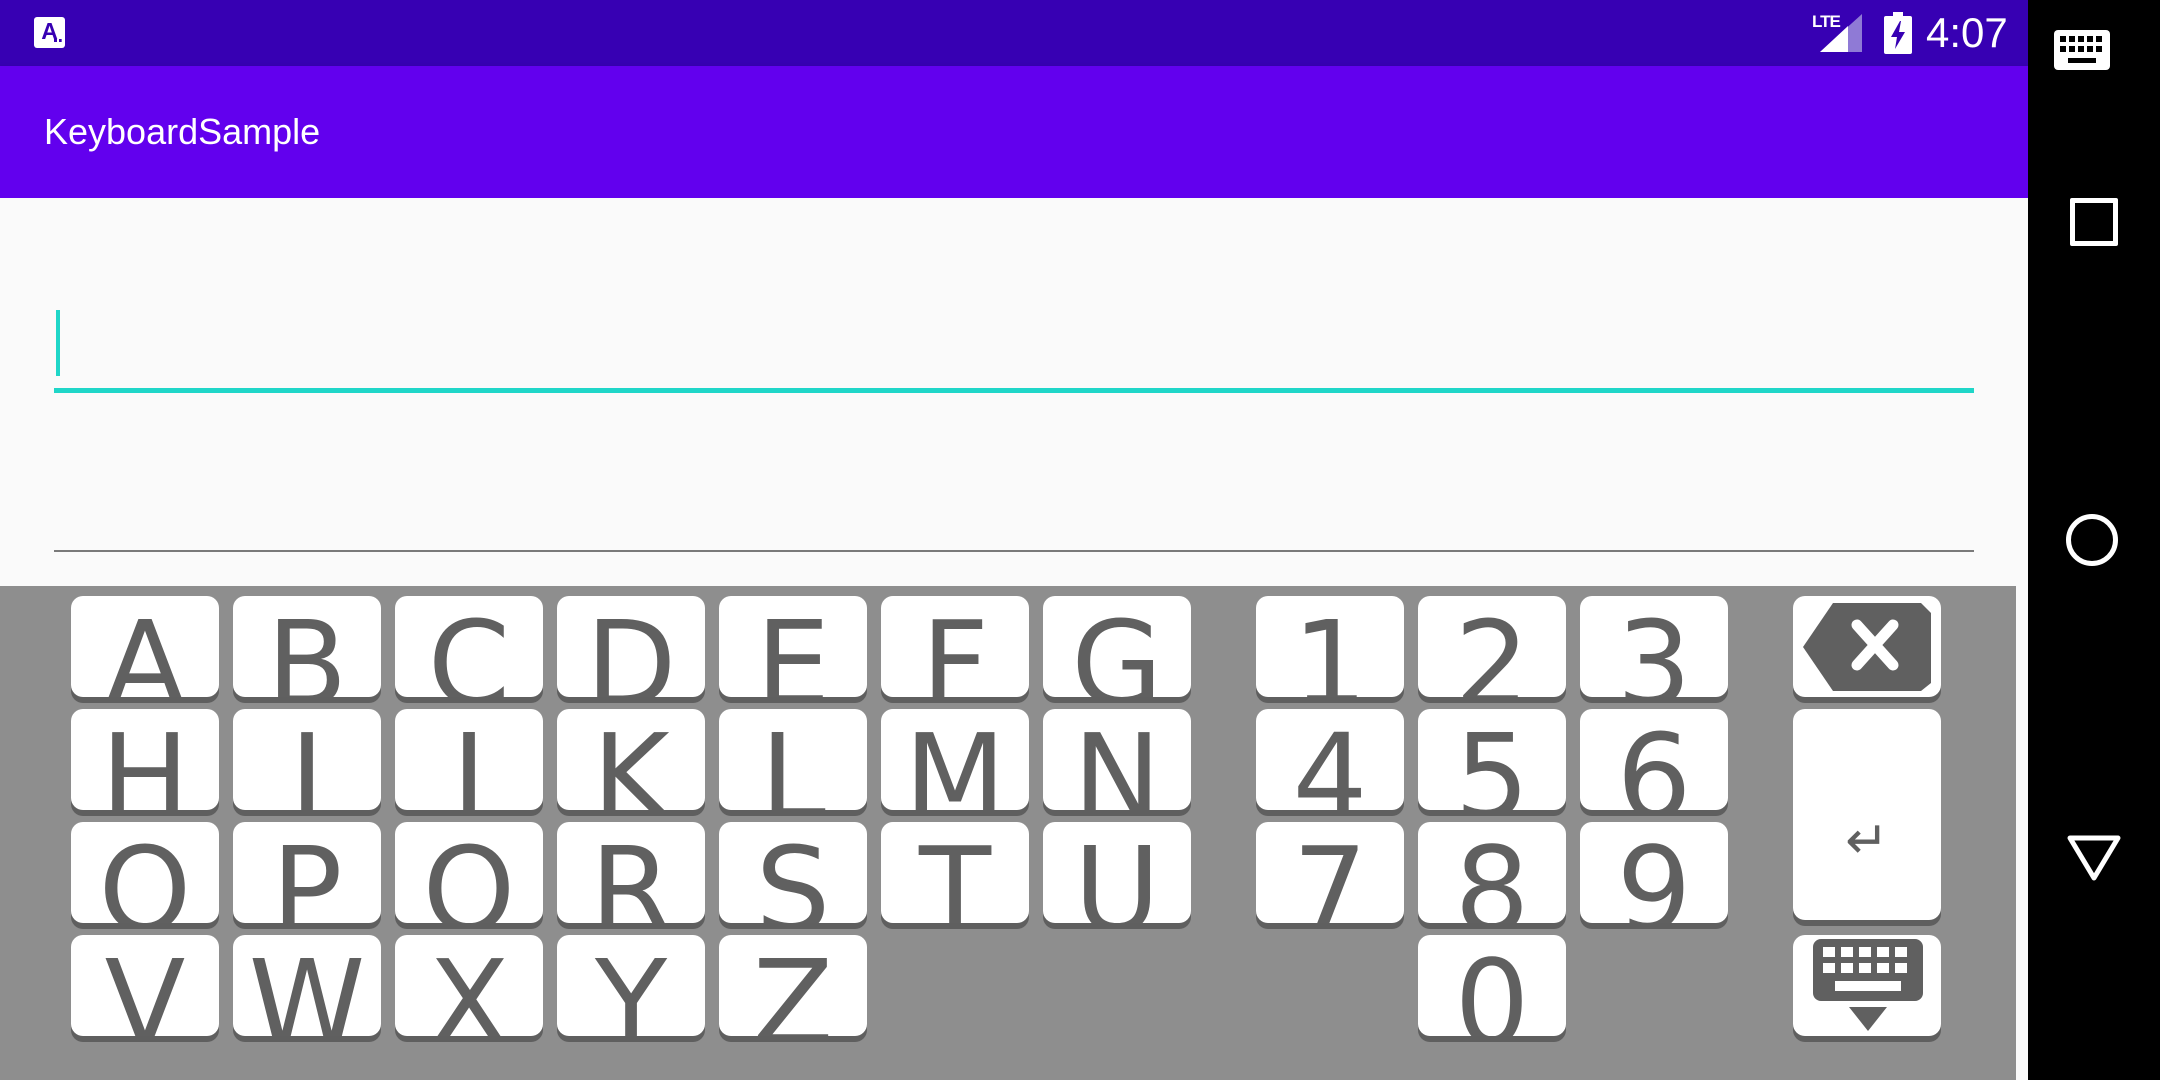 The width and height of the screenshot is (2160, 1080). I want to click on backspace-key, so click(1867, 646).